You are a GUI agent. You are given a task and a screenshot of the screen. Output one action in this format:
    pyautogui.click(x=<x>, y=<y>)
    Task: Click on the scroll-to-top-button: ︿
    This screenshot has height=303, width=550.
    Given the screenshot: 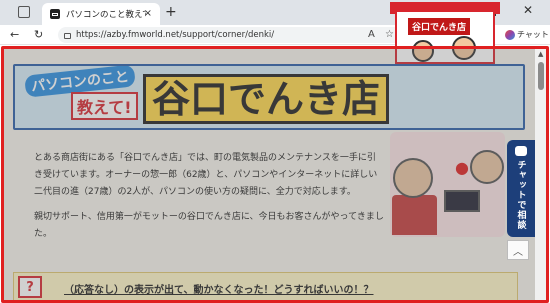 What is the action you would take?
    pyautogui.click(x=518, y=250)
    